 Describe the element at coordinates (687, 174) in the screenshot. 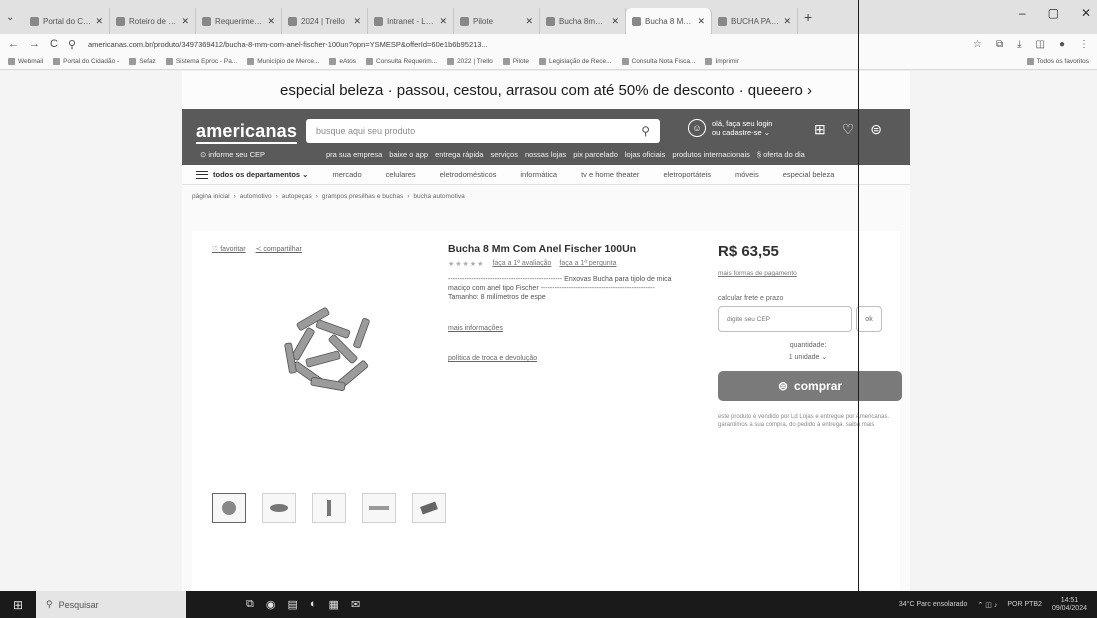

I see `department-link: eletroportáteis` at that location.